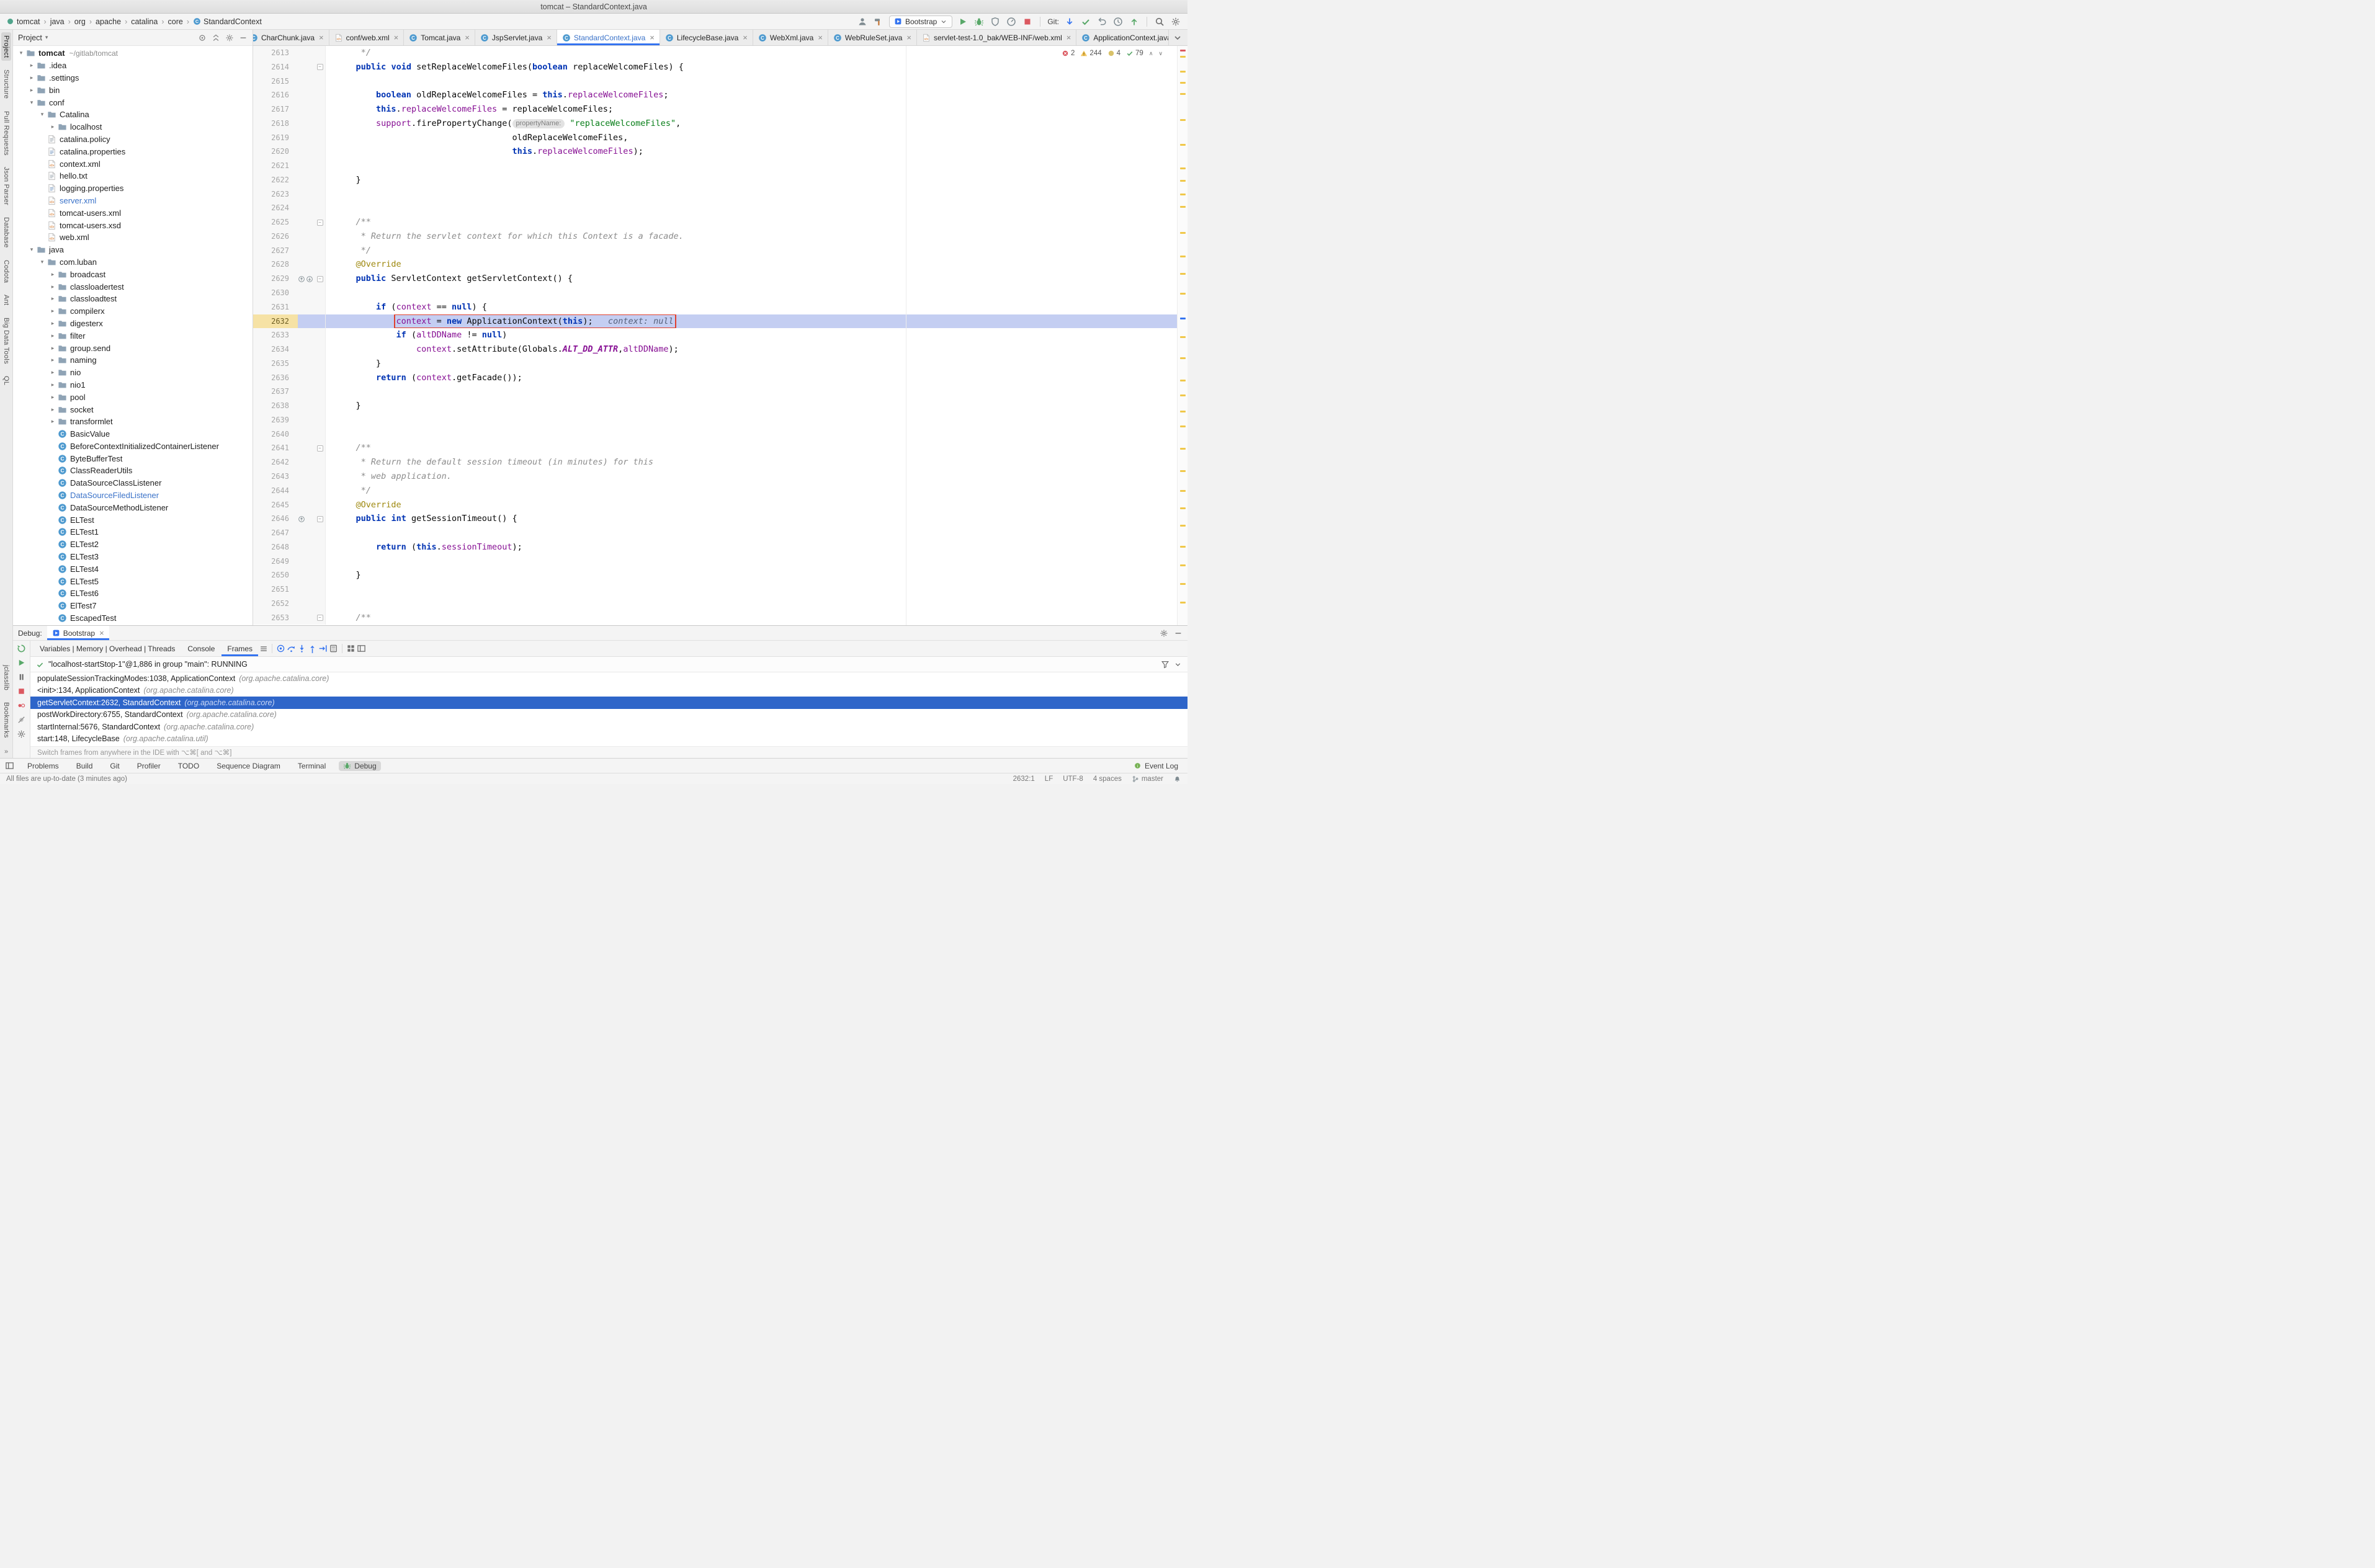 This screenshot has height=1568, width=2375. Describe the element at coordinates (133, 115) in the screenshot. I see `project-tree-item-catalina: ▾ Catalina` at that location.